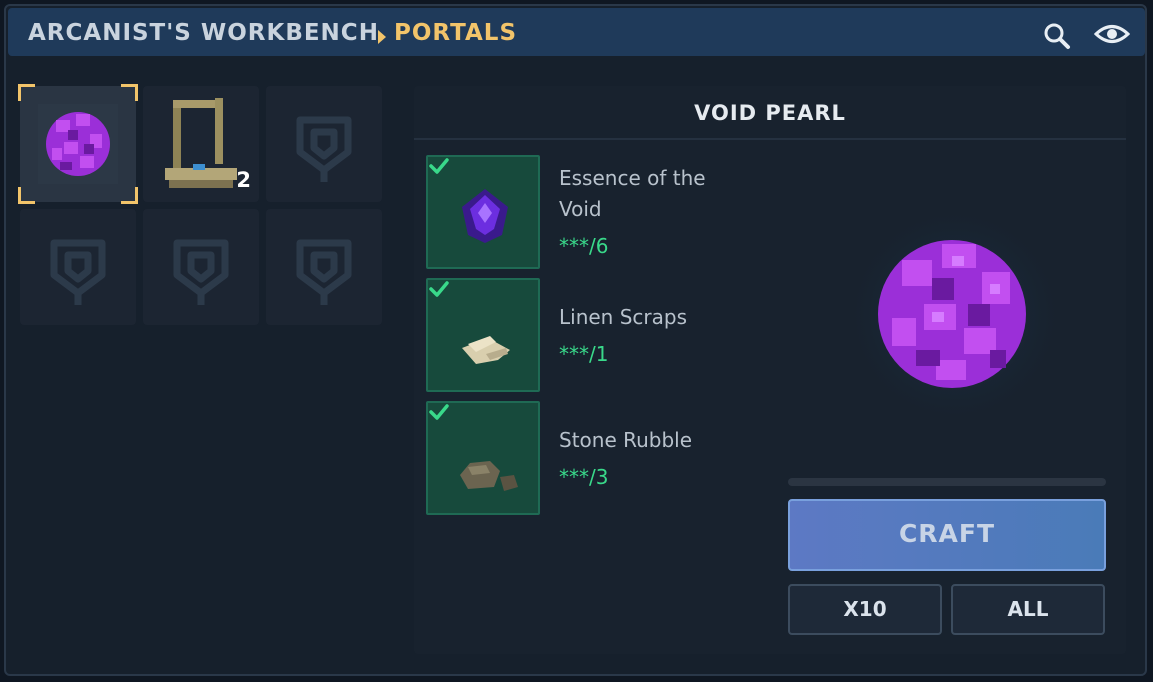 This screenshot has height=682, width=1153. Describe the element at coordinates (947, 535) in the screenshot. I see `craft-button: CRAFT` at that location.